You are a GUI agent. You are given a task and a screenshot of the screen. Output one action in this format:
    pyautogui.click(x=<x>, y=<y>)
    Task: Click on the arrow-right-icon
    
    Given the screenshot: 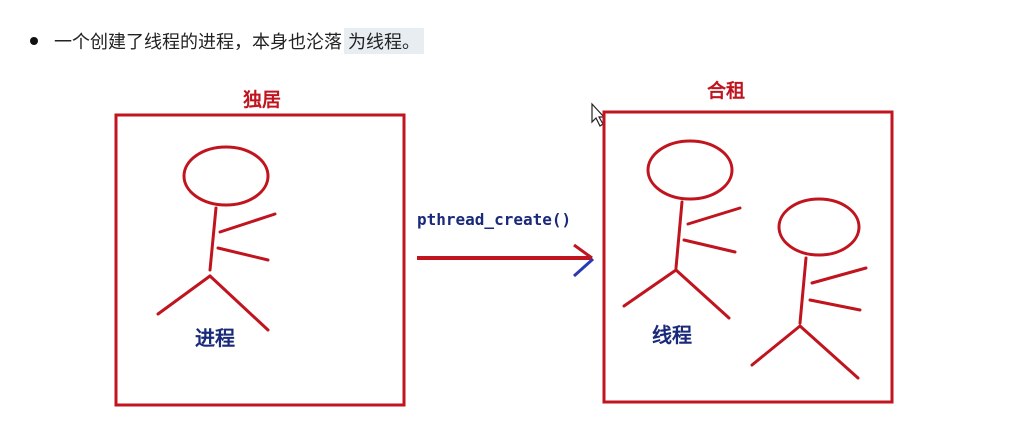 What is the action you would take?
    pyautogui.click(x=506, y=260)
    